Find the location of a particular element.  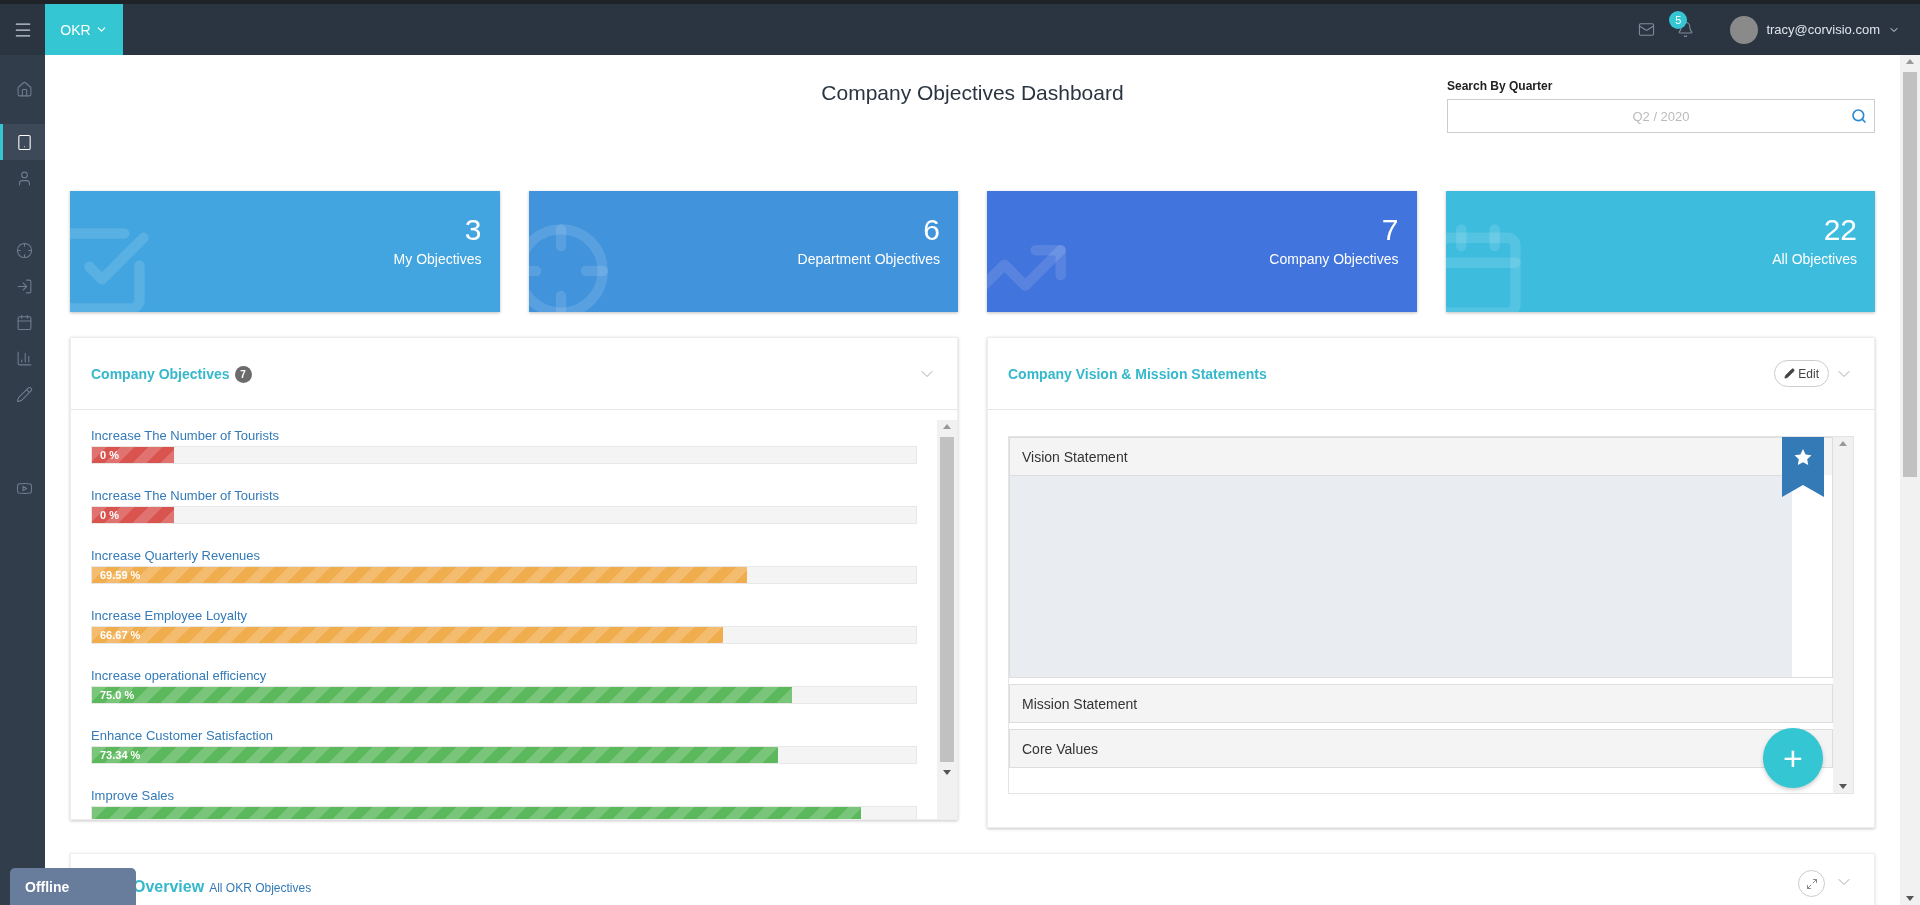

objective-link: Increase Quarterly Revenues is located at coordinates (504, 556).